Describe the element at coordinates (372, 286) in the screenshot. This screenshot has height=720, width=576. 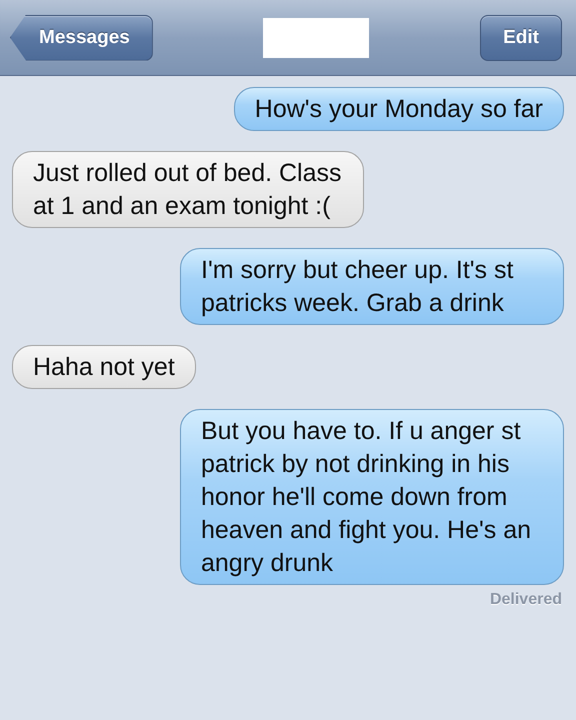
I see `sent-message-bubble: I'm sorry but cheer up. It's st patricks week. Grab a drink` at that location.